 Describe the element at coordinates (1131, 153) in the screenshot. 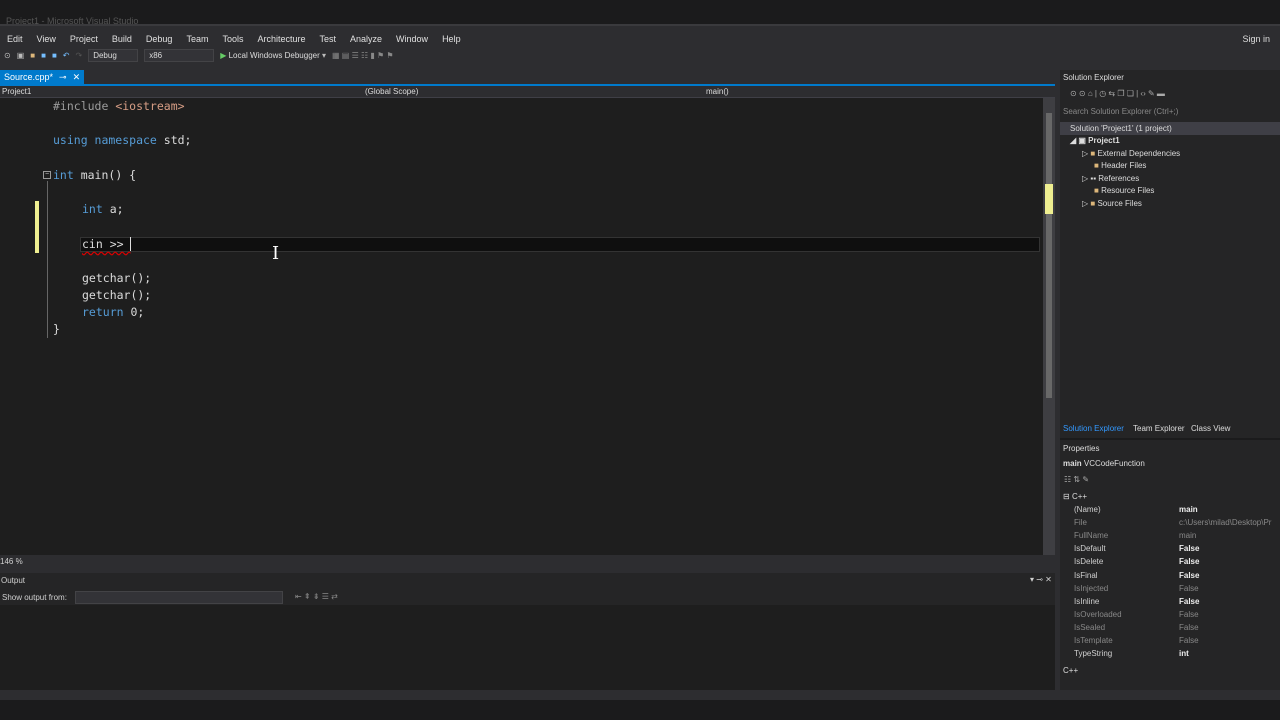

I see `tree-external-dependencies: ▷ ■ External Dependencies` at that location.